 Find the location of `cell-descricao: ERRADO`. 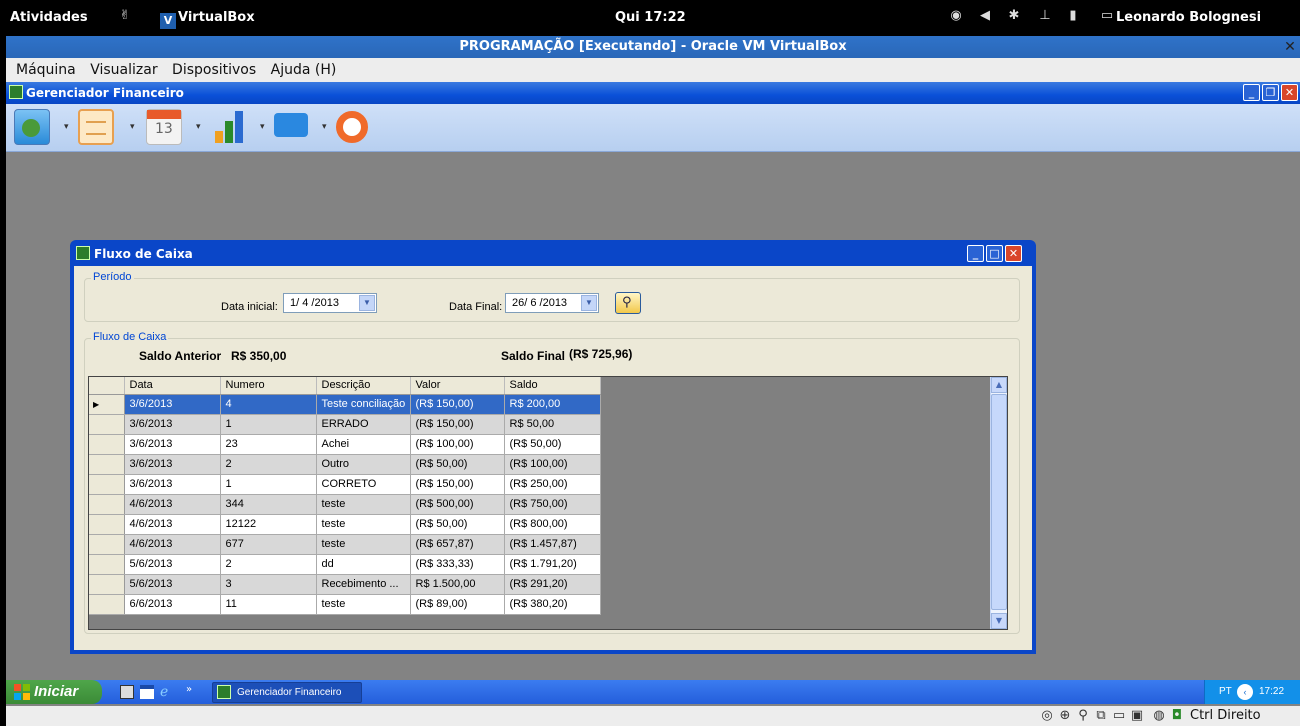

cell-descricao: ERRADO is located at coordinates (363, 424).